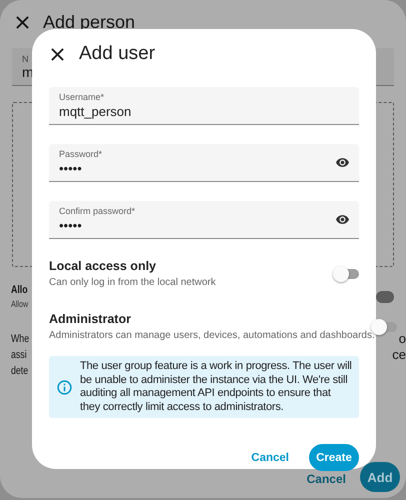 This screenshot has height=500, width=406. What do you see at coordinates (204, 163) in the screenshot?
I see `password-field: Password* •••••` at bounding box center [204, 163].